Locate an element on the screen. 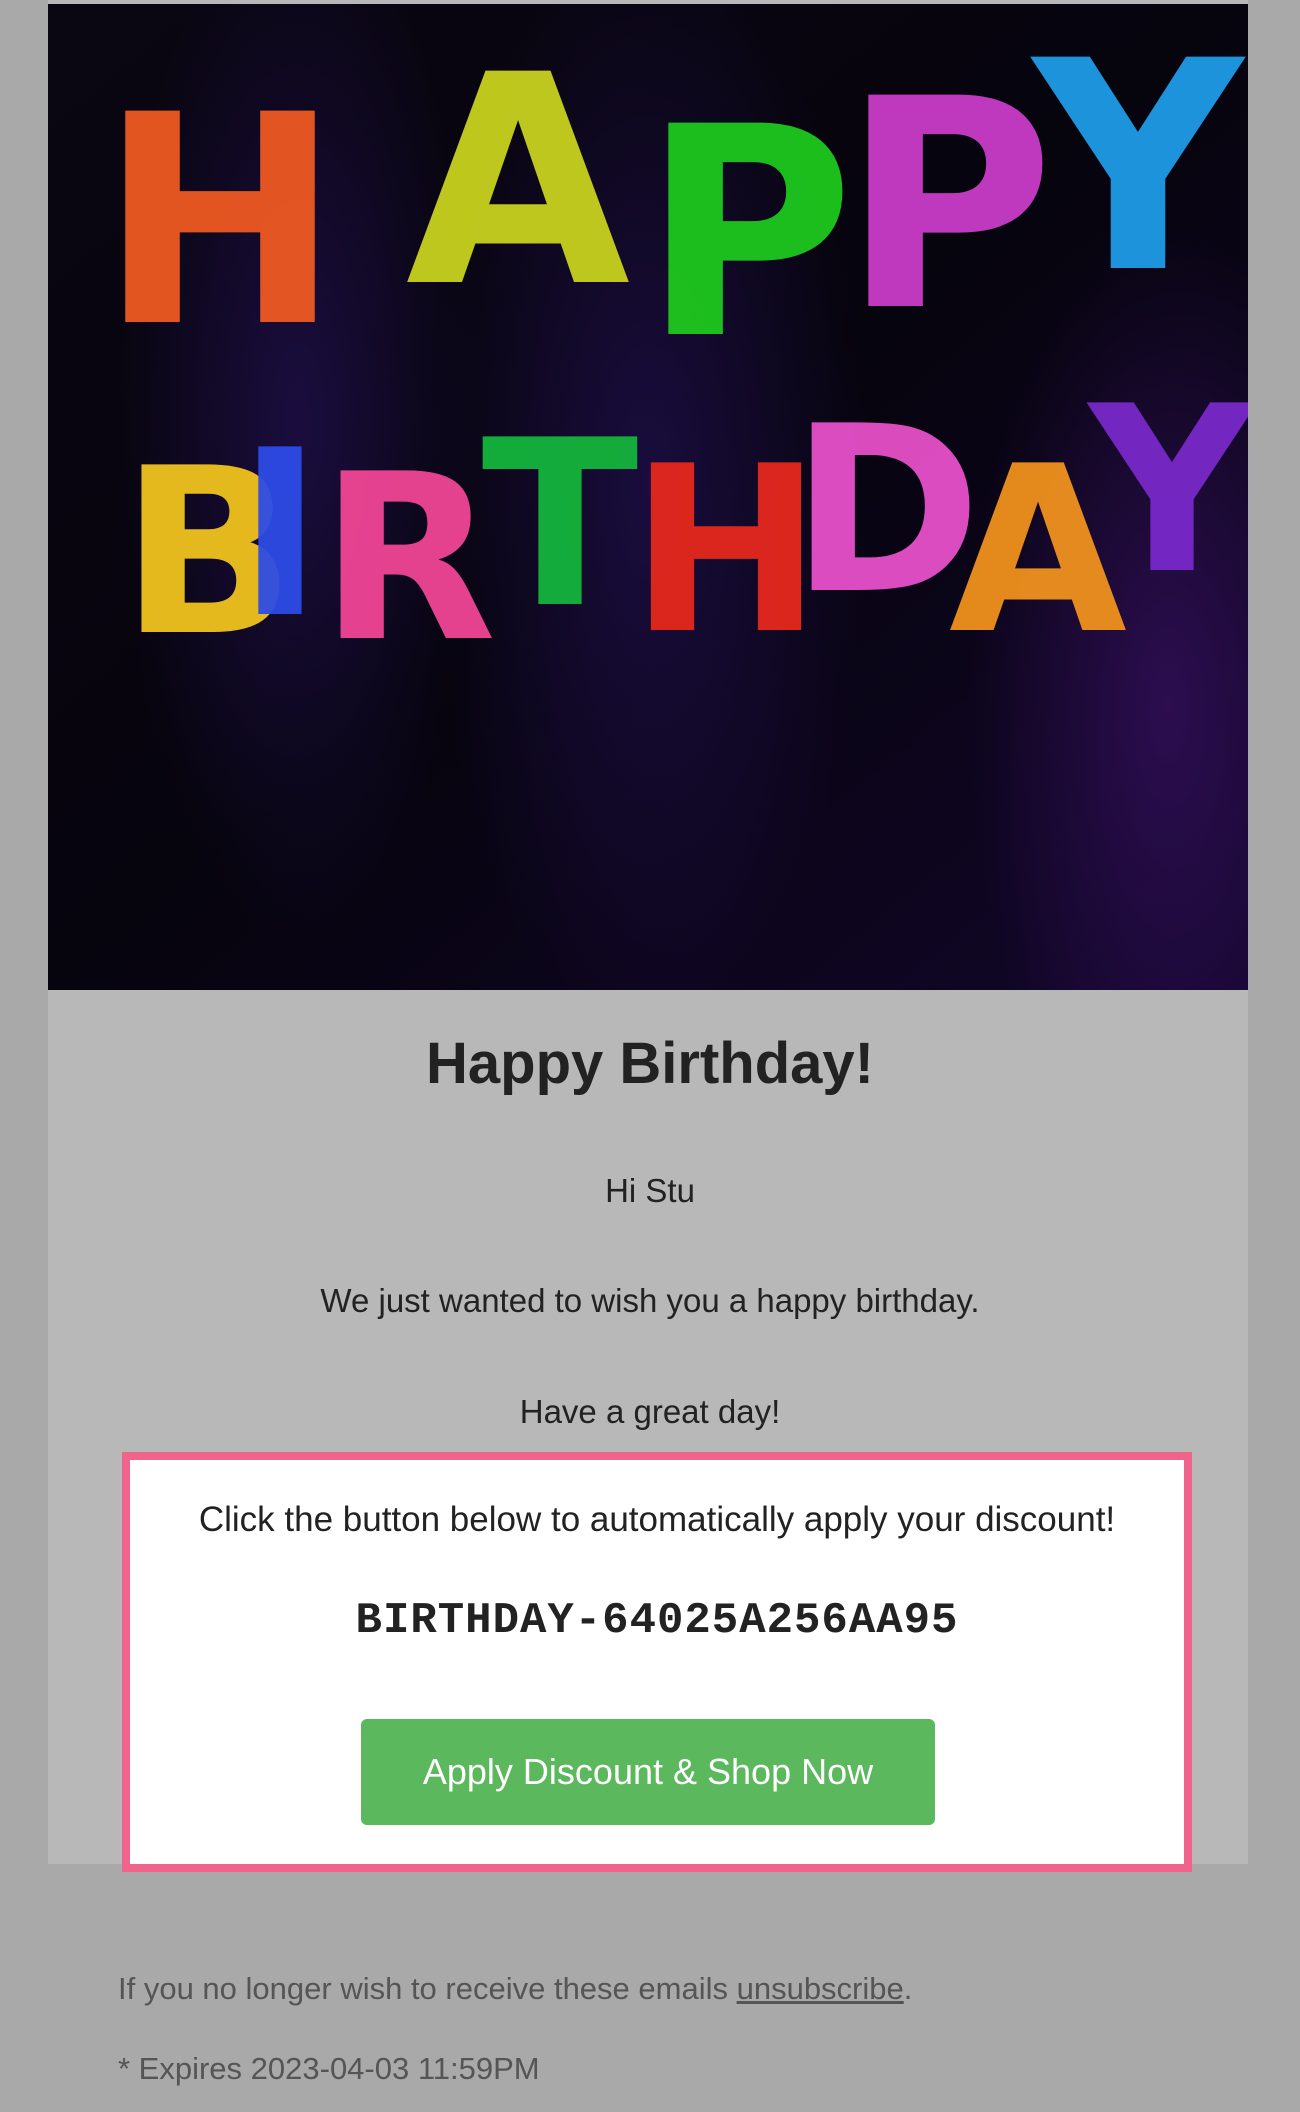 This screenshot has width=1300, height=2112. greeting-text: Hi Stu is located at coordinates (650, 1190).